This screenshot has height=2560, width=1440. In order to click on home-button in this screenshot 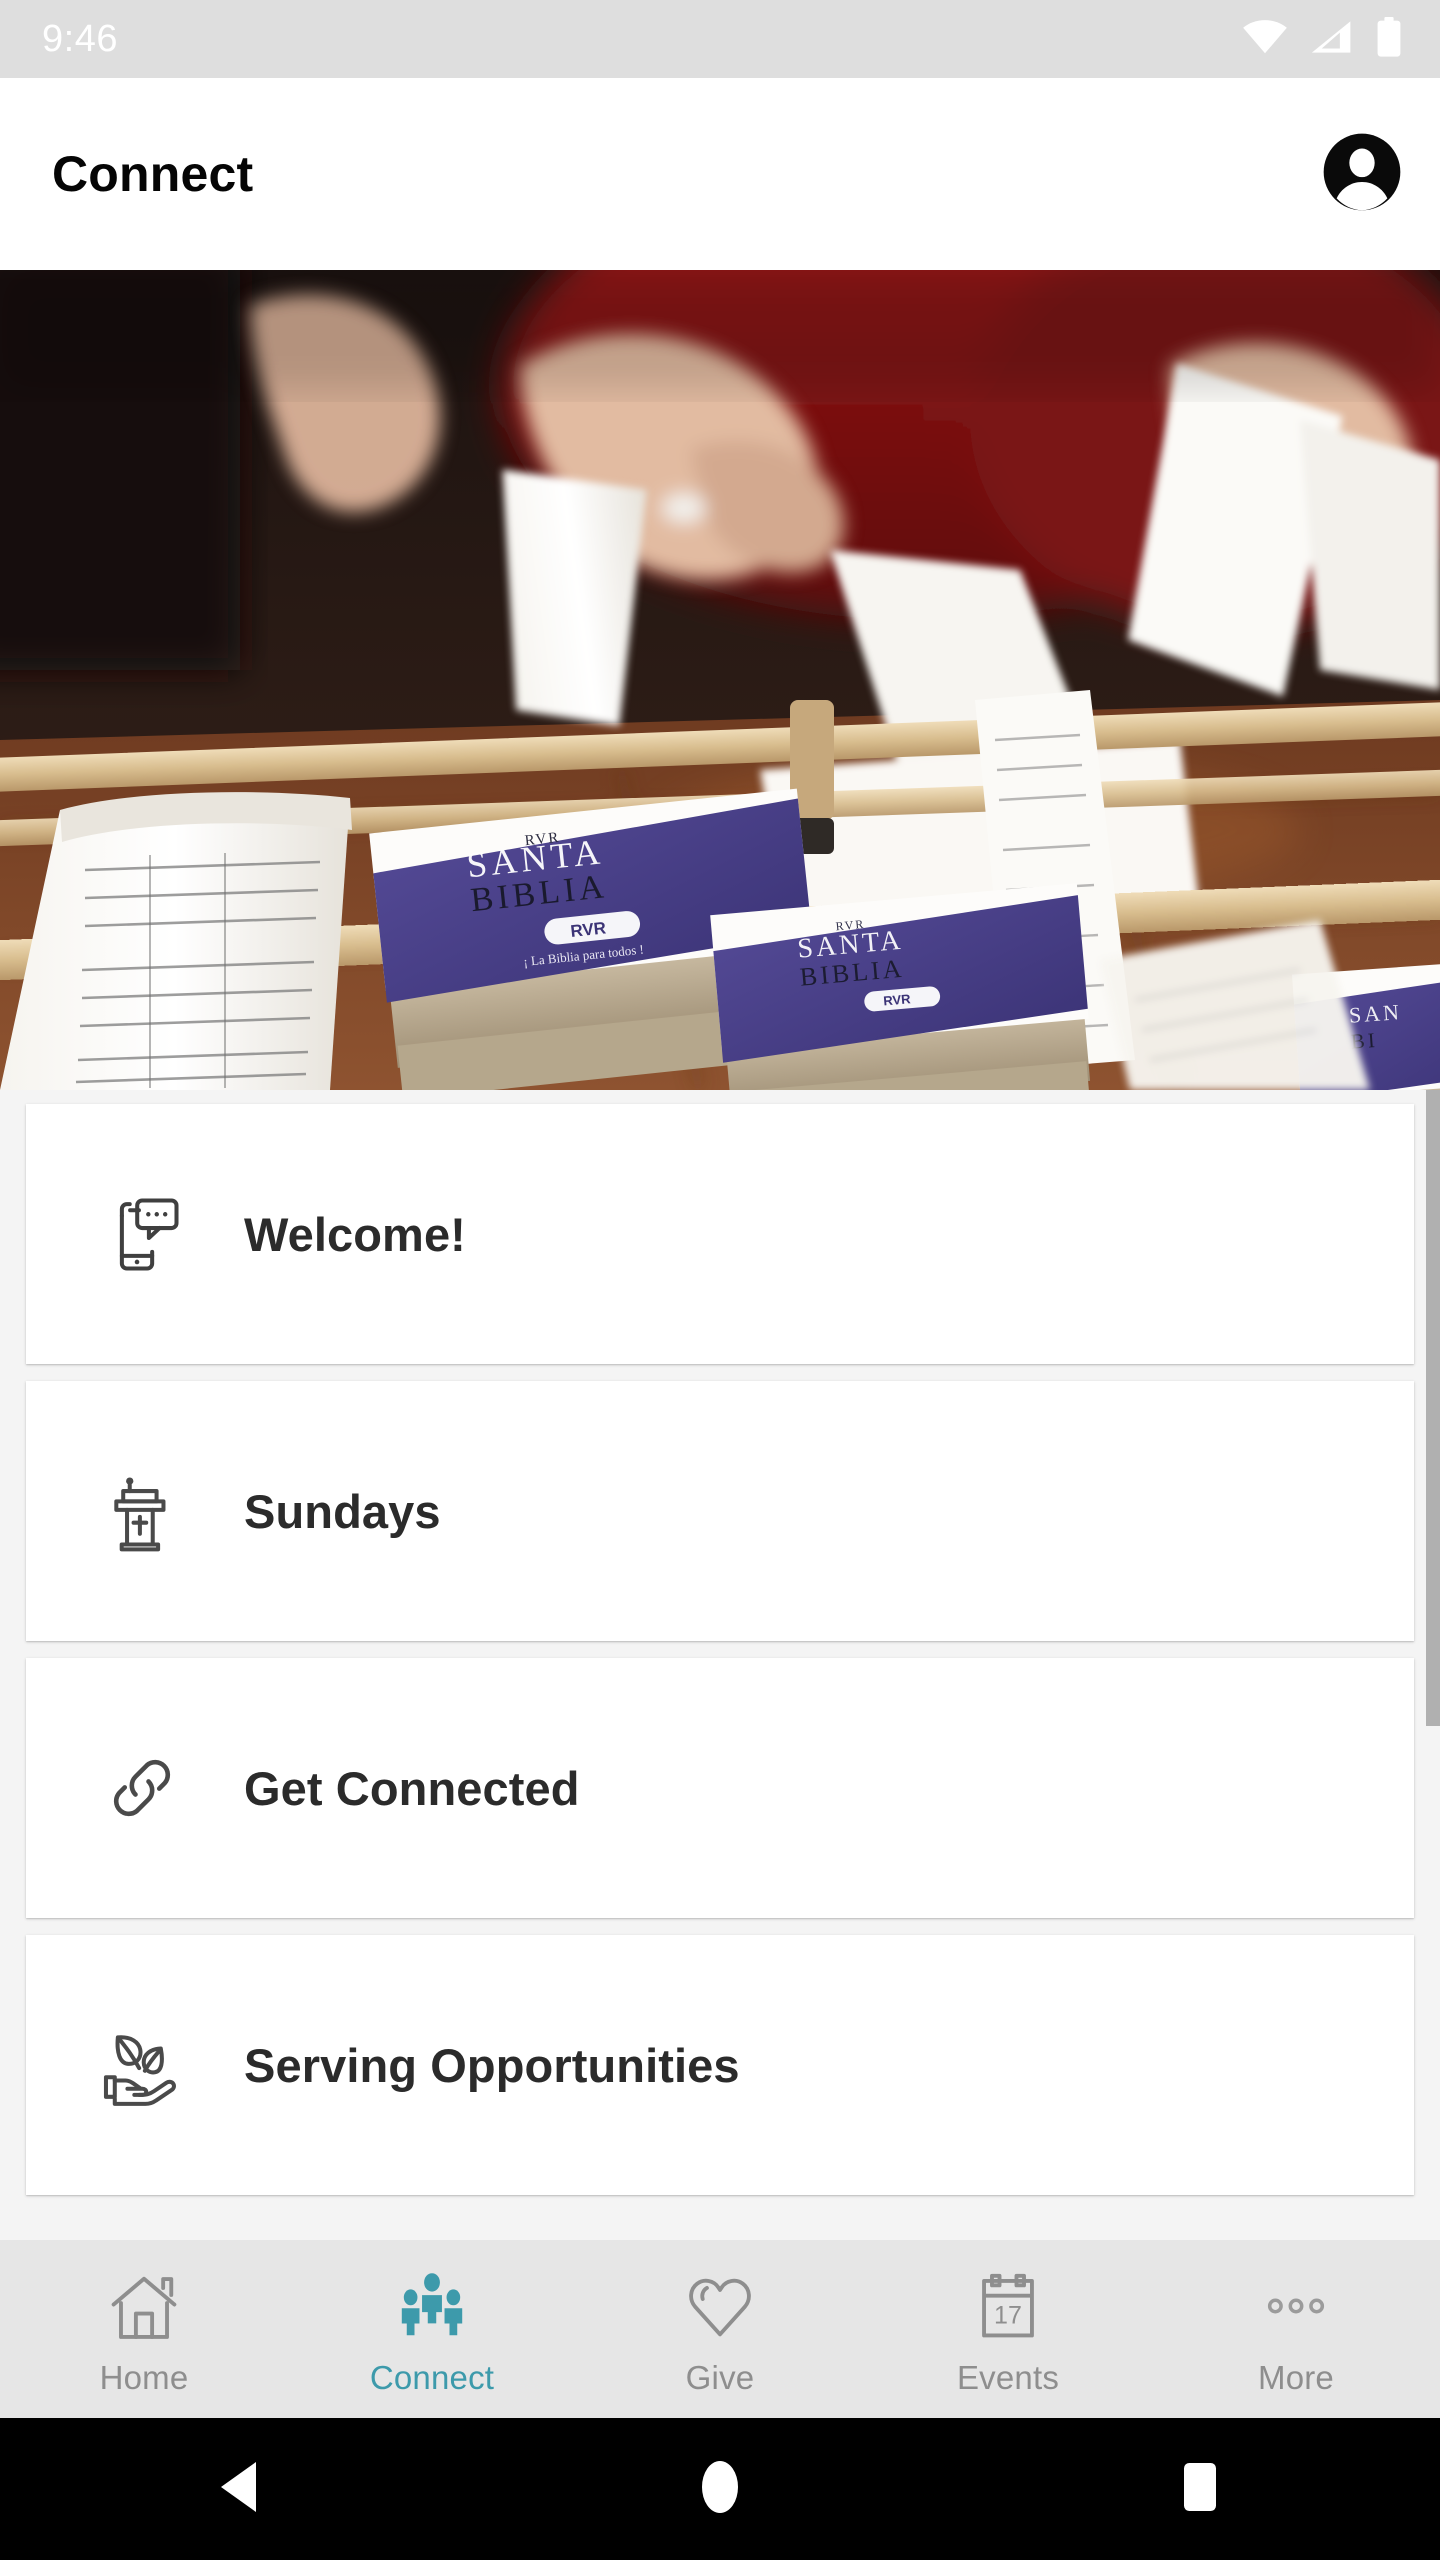, I will do `click(720, 2489)`.